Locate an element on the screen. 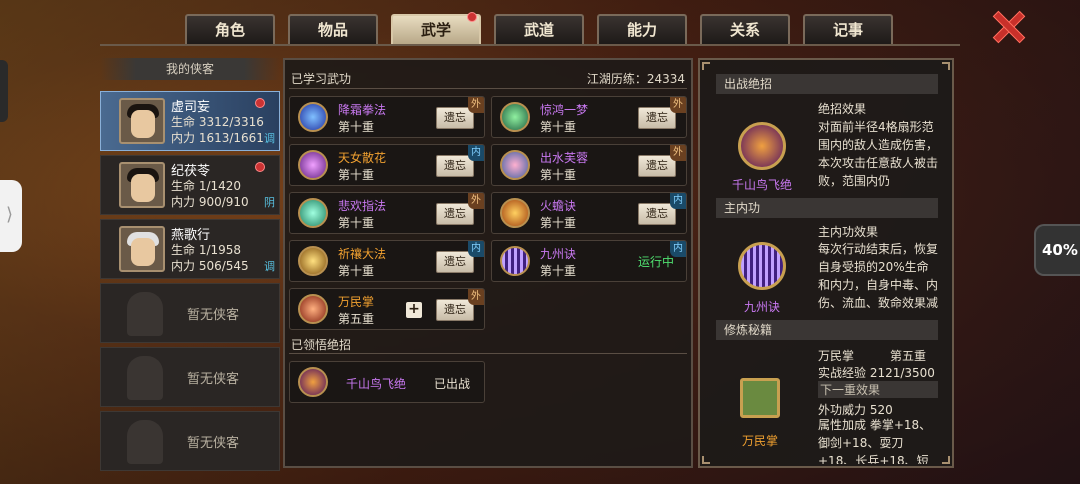  next-level-header: 下一重效果 is located at coordinates (878, 389).